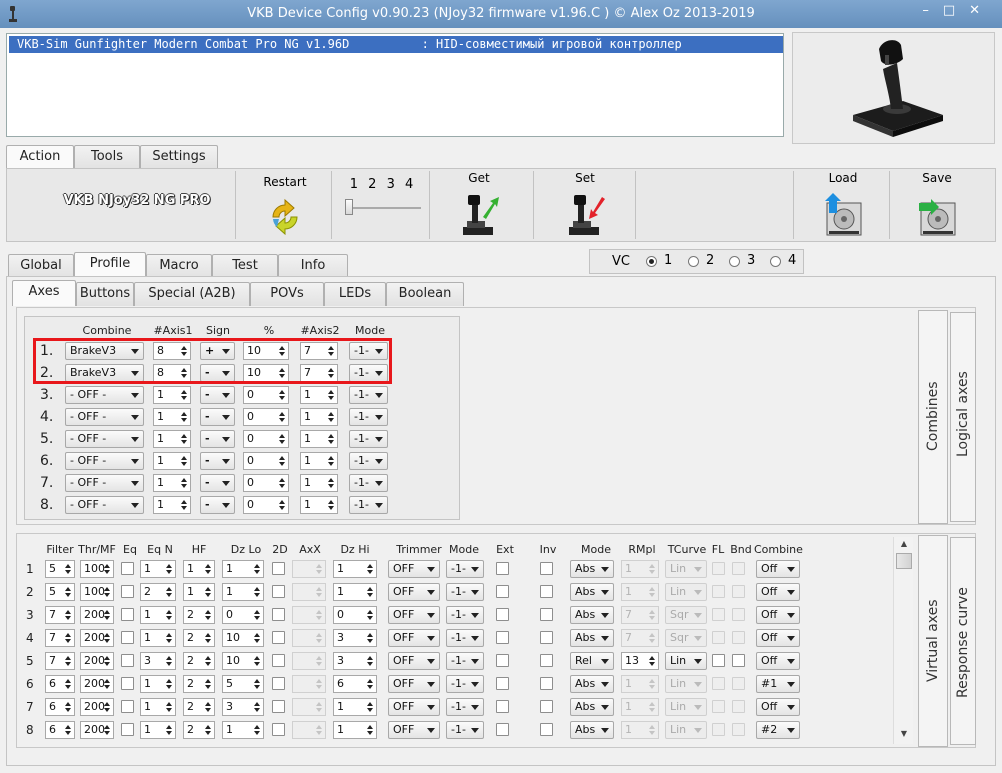 The width and height of the screenshot is (1002, 773). I want to click on set-joystick-icon, so click(587, 215).